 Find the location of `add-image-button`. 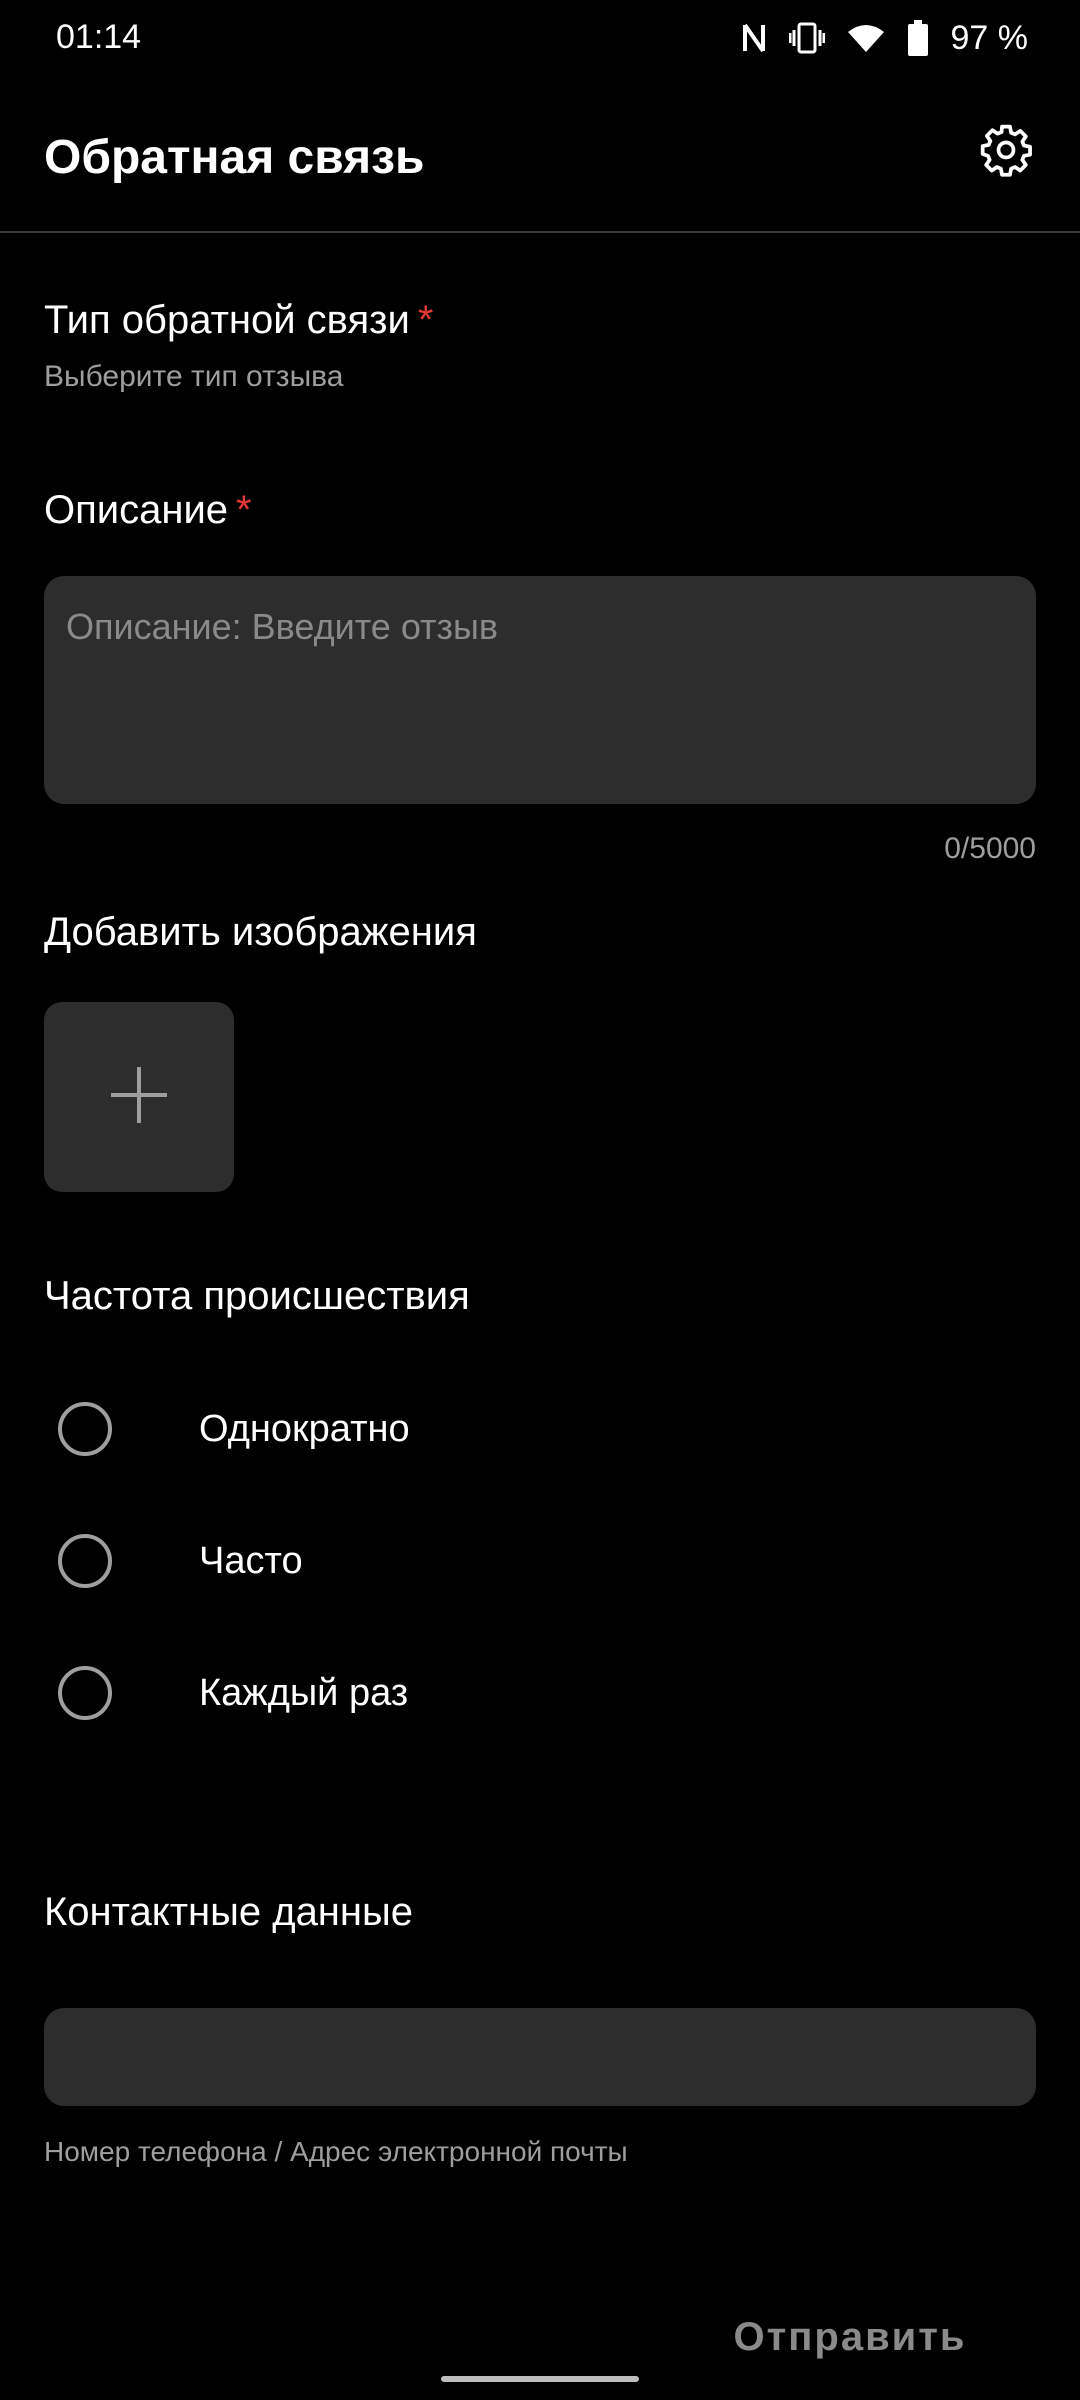

add-image-button is located at coordinates (139, 1097).